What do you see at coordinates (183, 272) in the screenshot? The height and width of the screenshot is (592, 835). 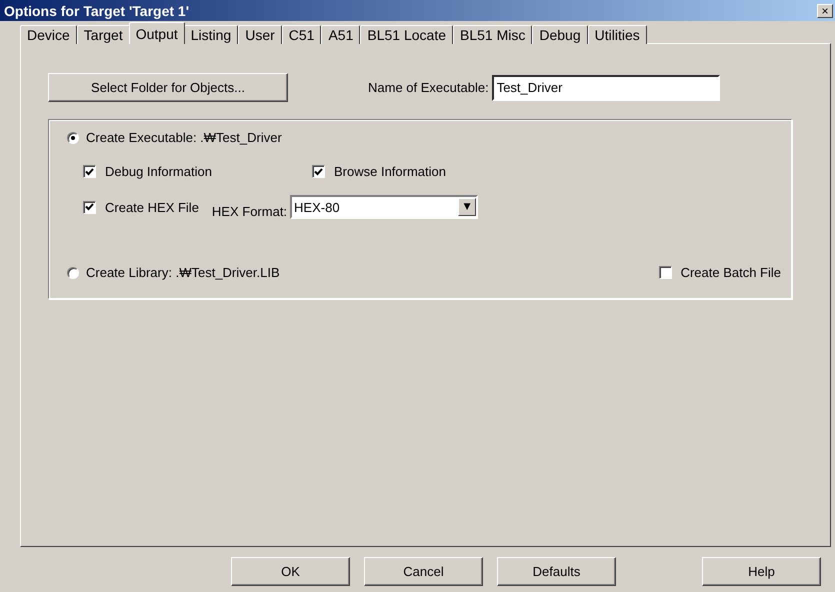 I see `radio-label: Create Library: .₩Test_Driver.LIB` at bounding box center [183, 272].